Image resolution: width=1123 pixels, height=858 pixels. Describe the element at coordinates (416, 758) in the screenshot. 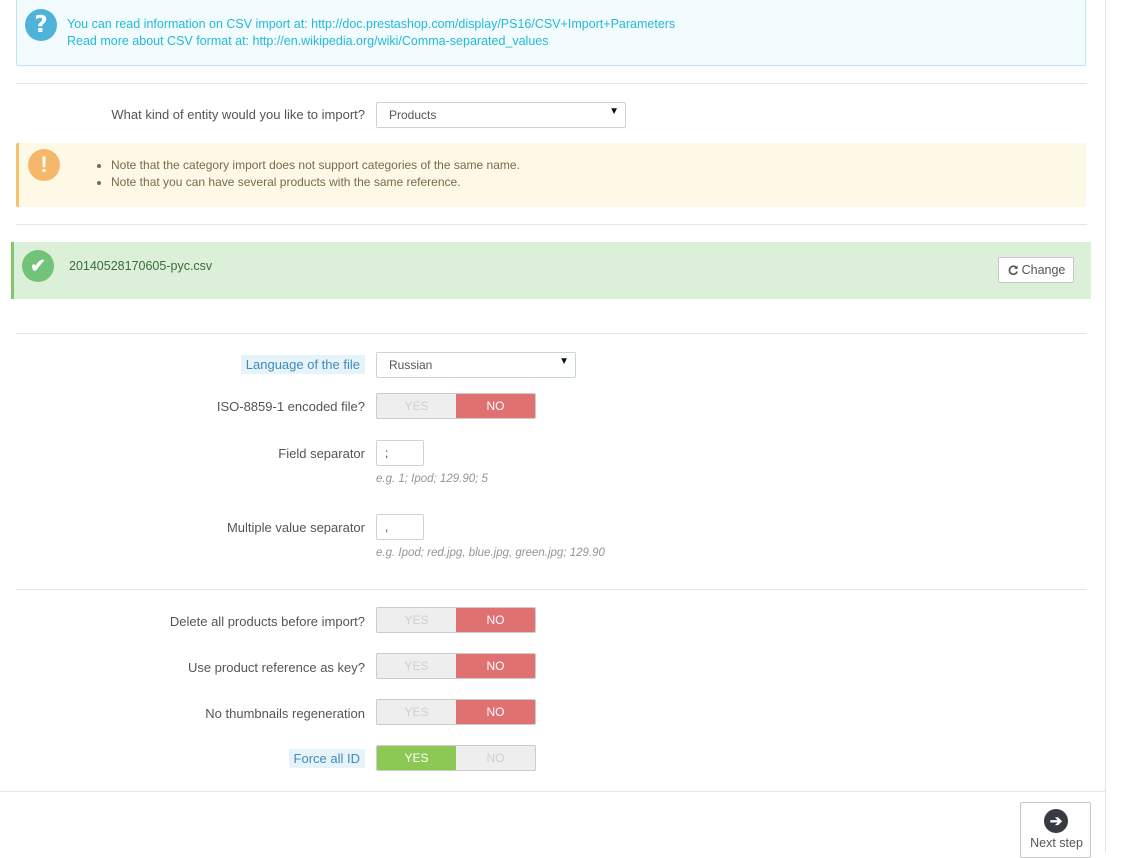

I see `force-id-yes-option: YES` at that location.